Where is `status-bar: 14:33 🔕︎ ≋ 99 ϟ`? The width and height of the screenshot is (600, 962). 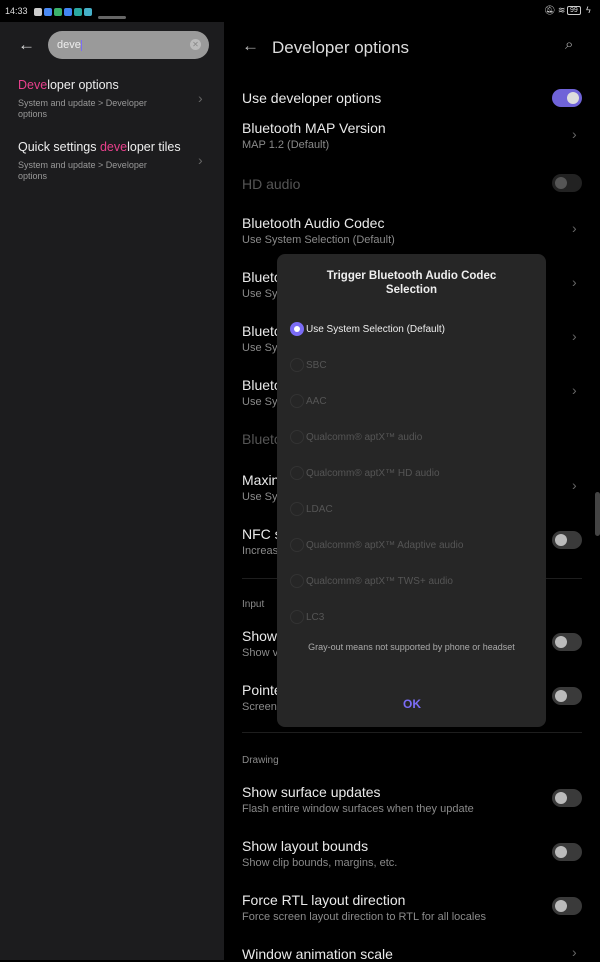 status-bar: 14:33 🔕︎ ≋ 99 ϟ is located at coordinates (300, 11).